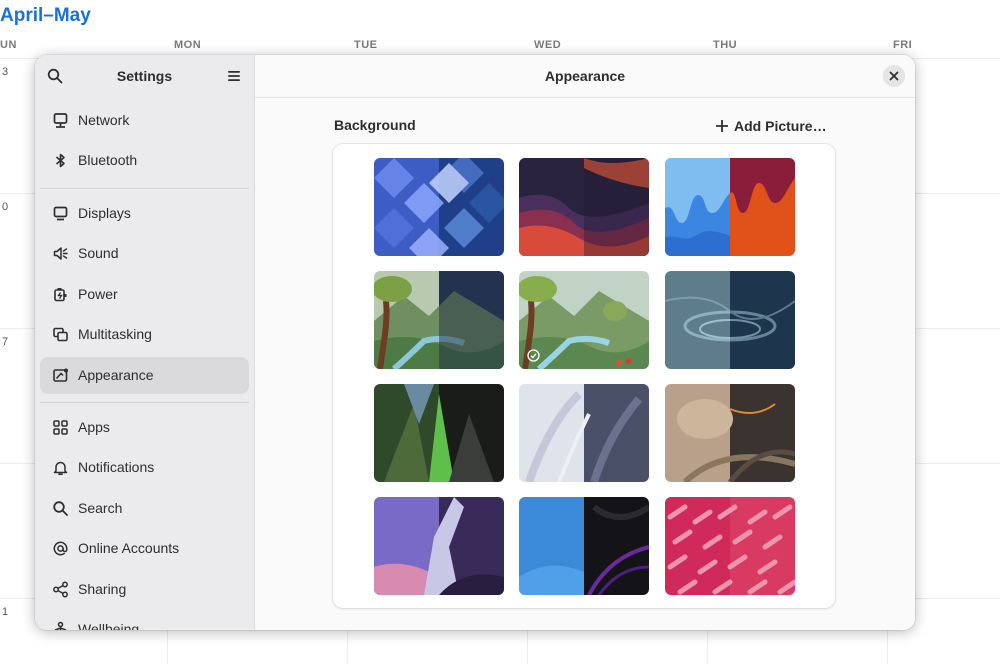  What do you see at coordinates (108, 160) in the screenshot?
I see `sidebar-item-label: Bluetooth` at bounding box center [108, 160].